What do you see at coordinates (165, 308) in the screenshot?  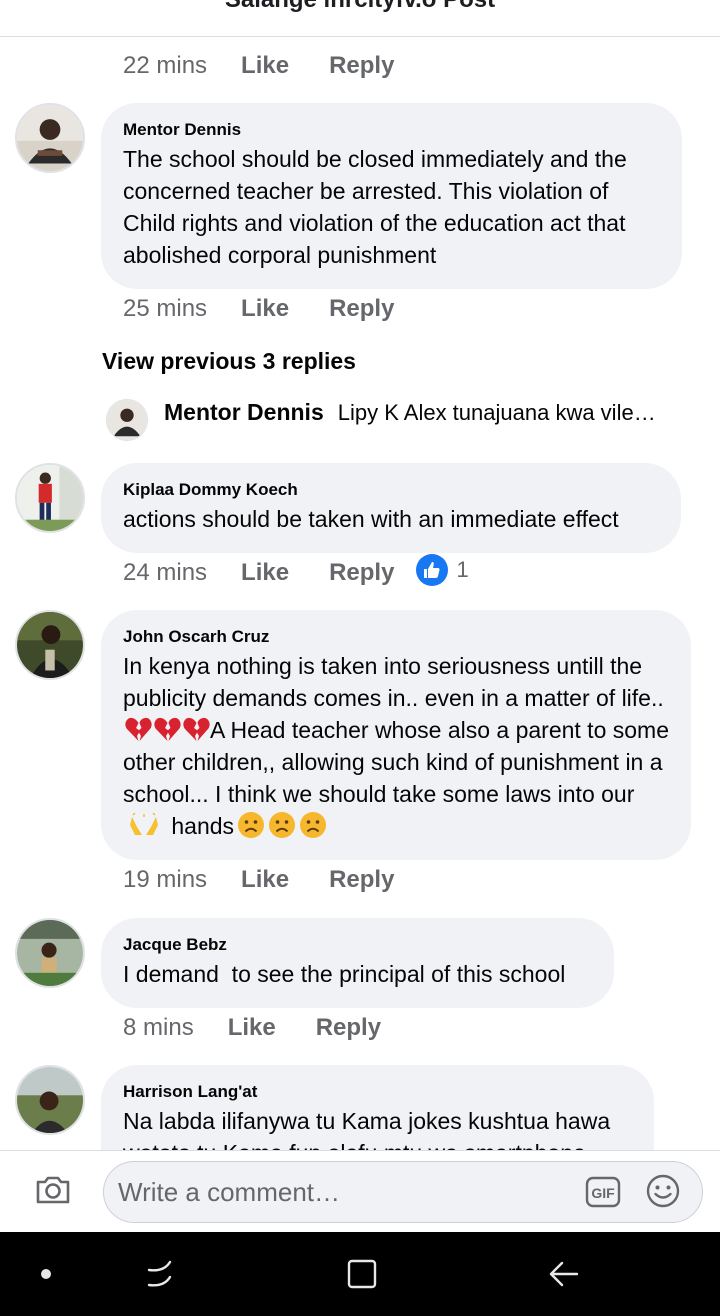 I see `comment-time: 25 mins` at bounding box center [165, 308].